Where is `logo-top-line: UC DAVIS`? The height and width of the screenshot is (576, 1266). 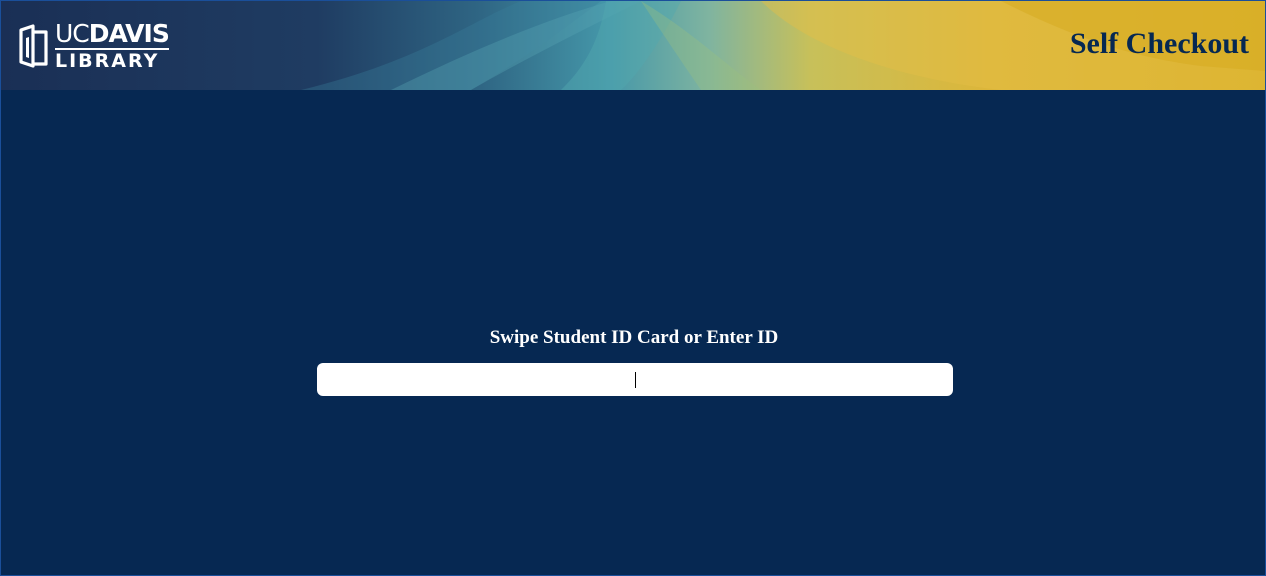
logo-top-line: UC DAVIS is located at coordinates (112, 34).